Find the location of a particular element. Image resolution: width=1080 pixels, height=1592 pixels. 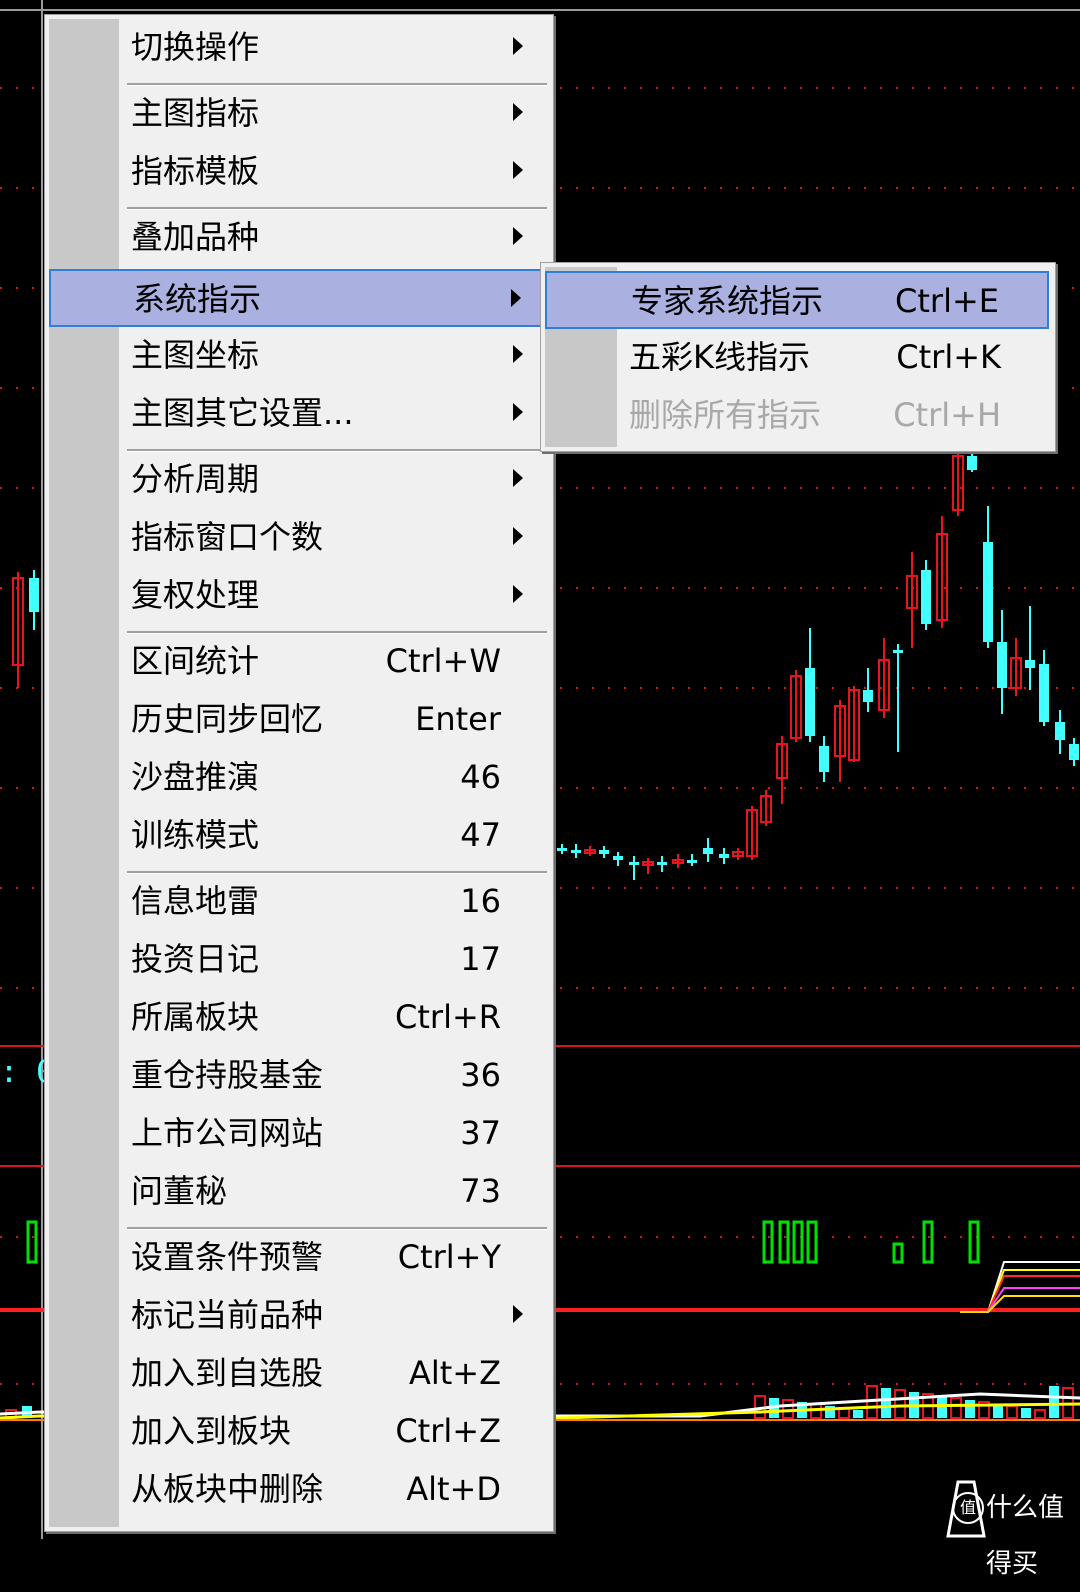

menu-item-mark-current-symbol: 标记当前品种 is located at coordinates (298, 1316).